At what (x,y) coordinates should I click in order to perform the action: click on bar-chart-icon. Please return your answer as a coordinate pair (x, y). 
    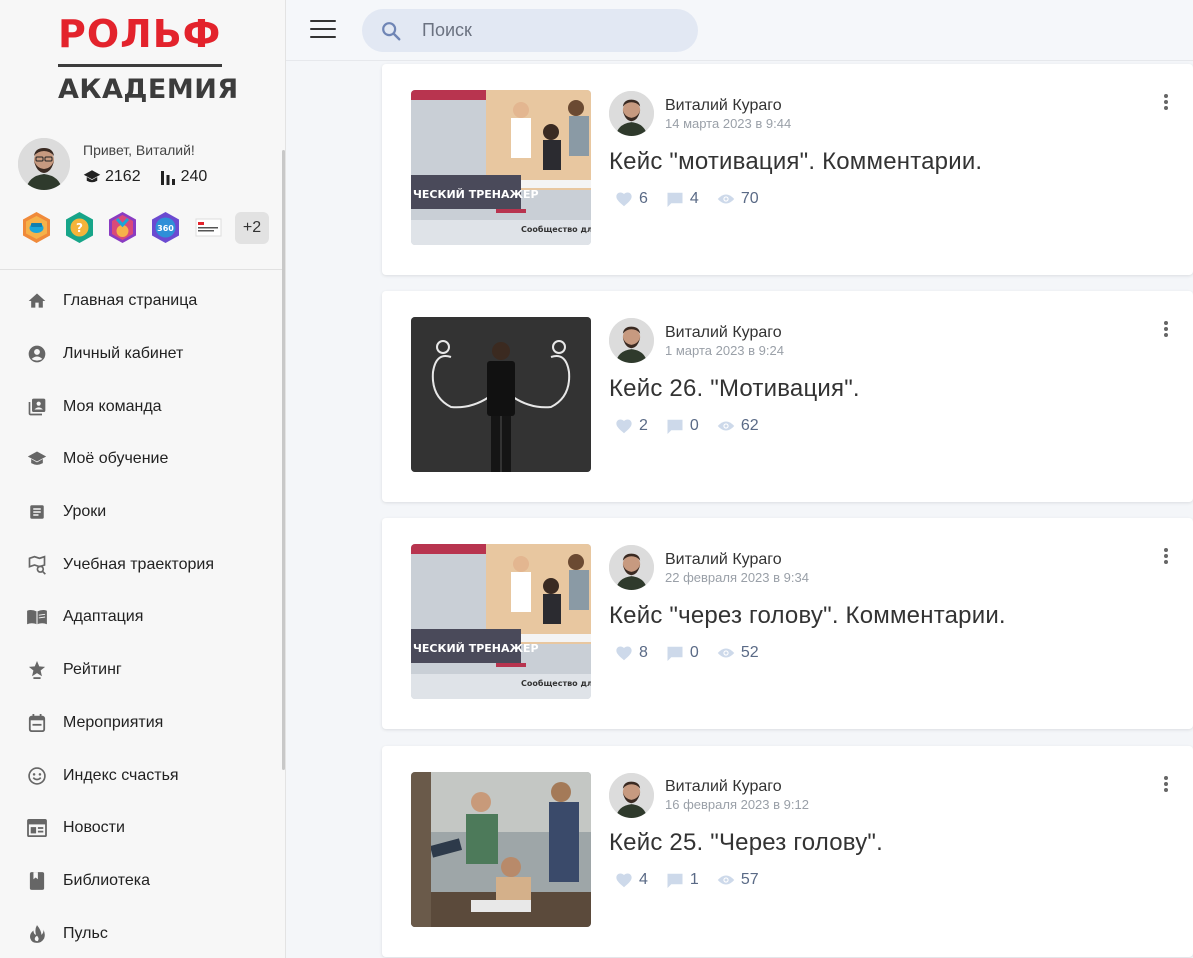
    Looking at the image, I should click on (168, 177).